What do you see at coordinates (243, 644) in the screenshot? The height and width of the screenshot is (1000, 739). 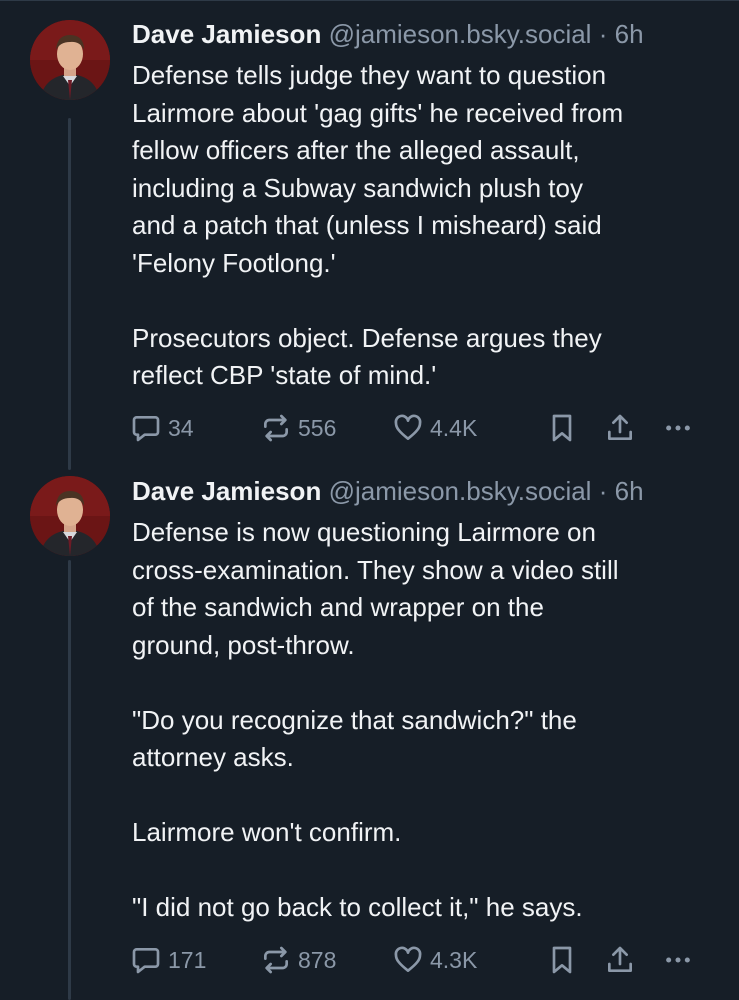 I see `post-text-line: ground, post-throw.` at bounding box center [243, 644].